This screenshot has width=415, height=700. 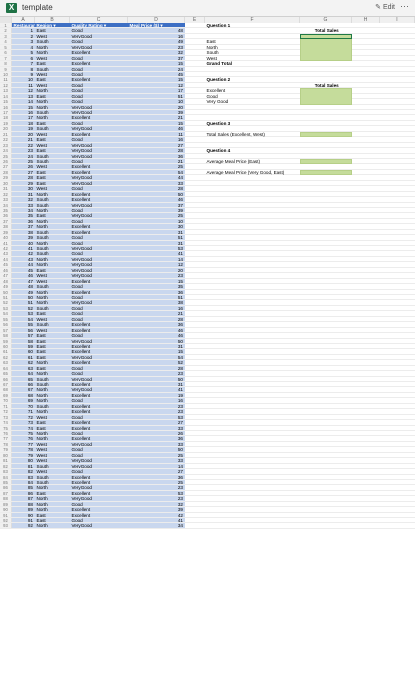 I want to click on row-number: 55, so click(x=6, y=319).